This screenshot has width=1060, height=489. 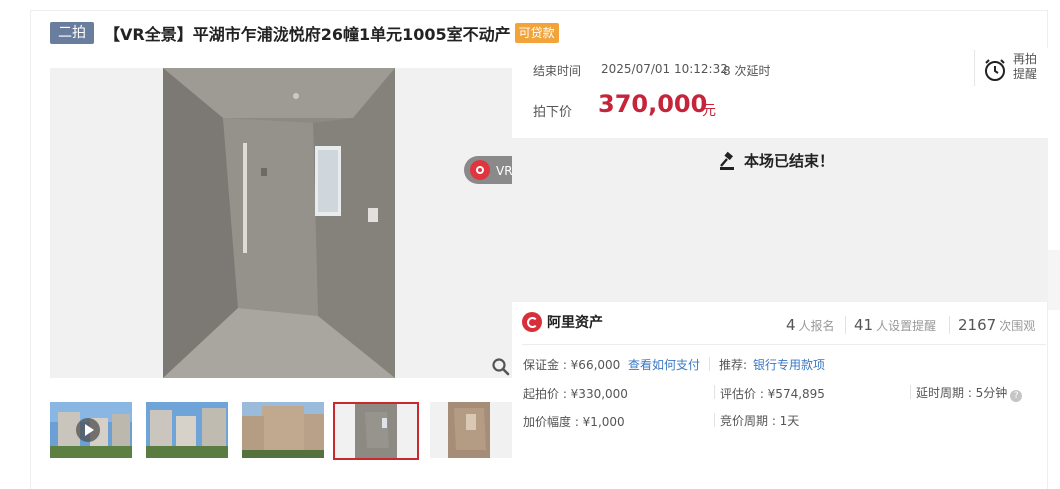 What do you see at coordinates (780, 323) in the screenshot?
I see `stats-row: 阿里资产 4 人报名 41 人设置提醒 2167 次围观` at bounding box center [780, 323].